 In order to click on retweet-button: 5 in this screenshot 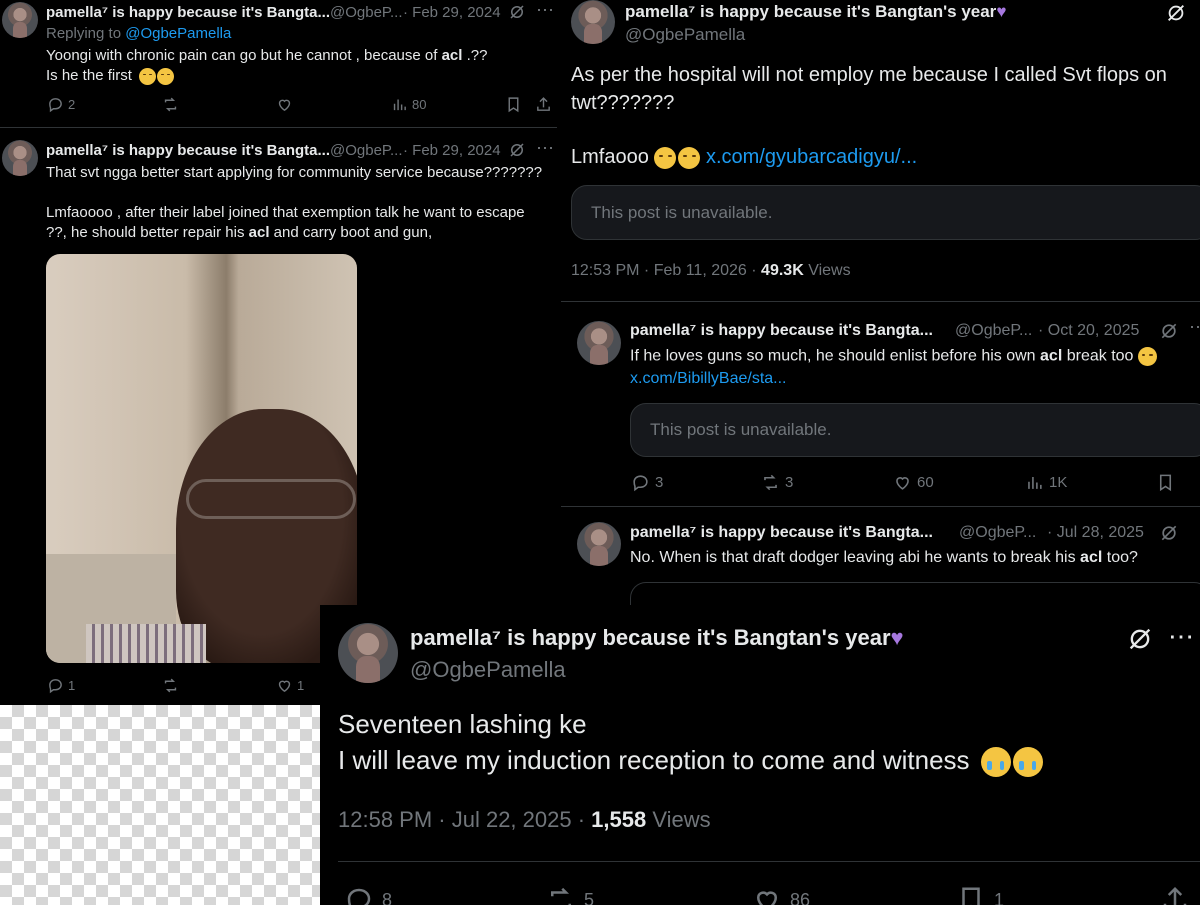, I will do `click(570, 895)`.